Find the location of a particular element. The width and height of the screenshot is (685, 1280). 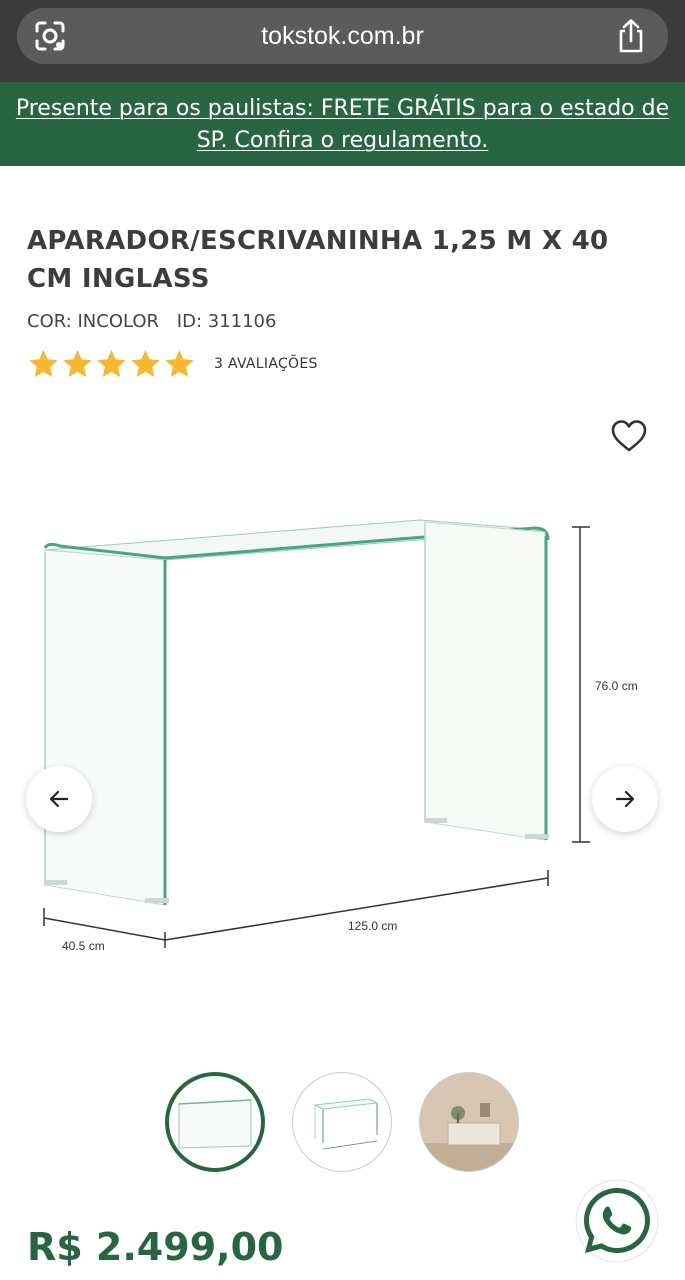

heart-icon is located at coordinates (629, 436).